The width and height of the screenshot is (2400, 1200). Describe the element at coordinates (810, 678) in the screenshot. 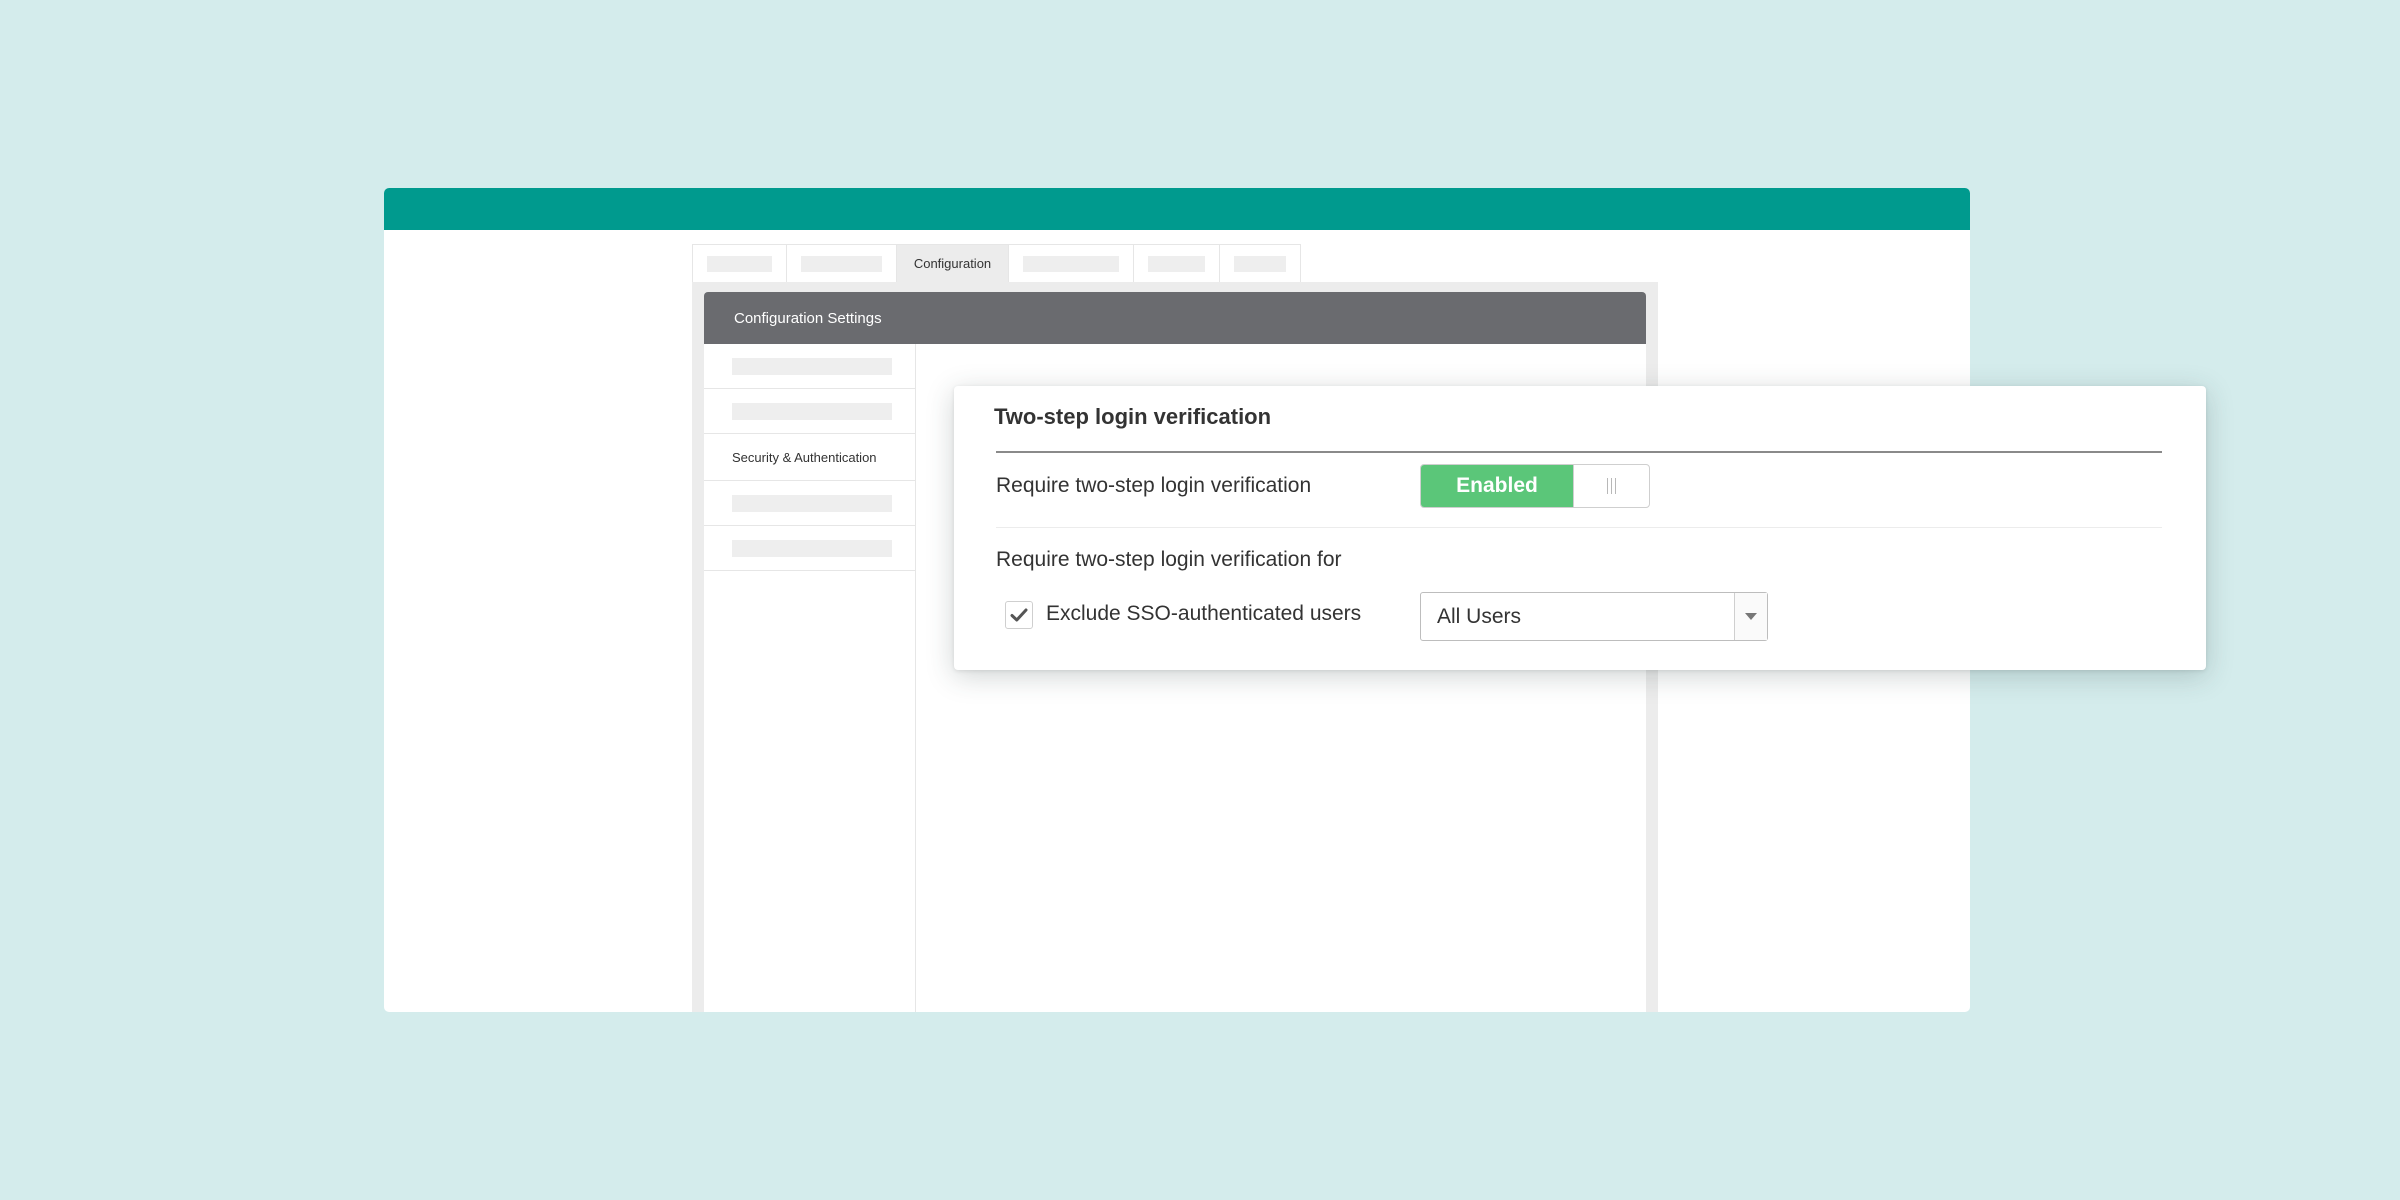

I see `settings-side-nav: Security & Authentication` at that location.